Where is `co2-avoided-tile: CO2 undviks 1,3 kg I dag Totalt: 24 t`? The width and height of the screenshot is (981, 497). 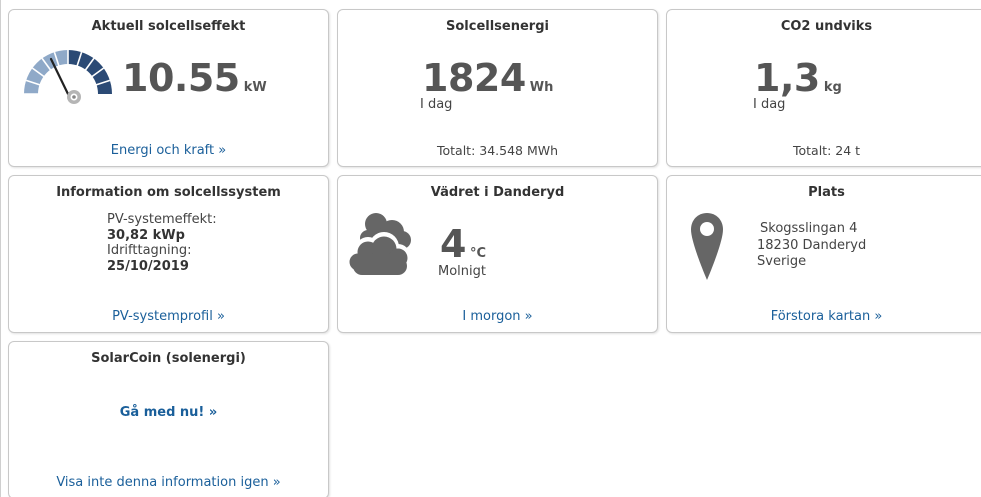 co2-avoided-tile: CO2 undviks 1,3 kg I dag Totalt: 24 t is located at coordinates (823, 88).